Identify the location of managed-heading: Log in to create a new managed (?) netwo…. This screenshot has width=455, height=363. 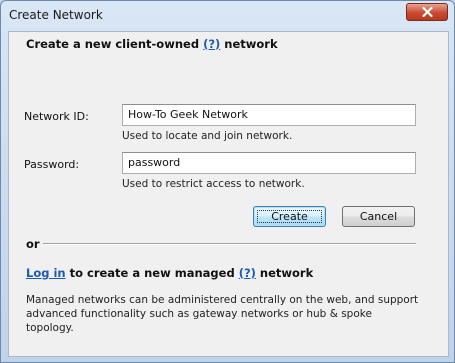
(169, 273).